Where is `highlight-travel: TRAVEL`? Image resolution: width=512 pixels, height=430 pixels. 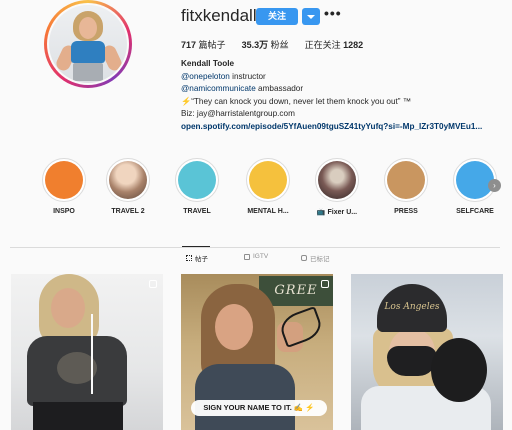 highlight-travel: TRAVEL is located at coordinates (197, 186).